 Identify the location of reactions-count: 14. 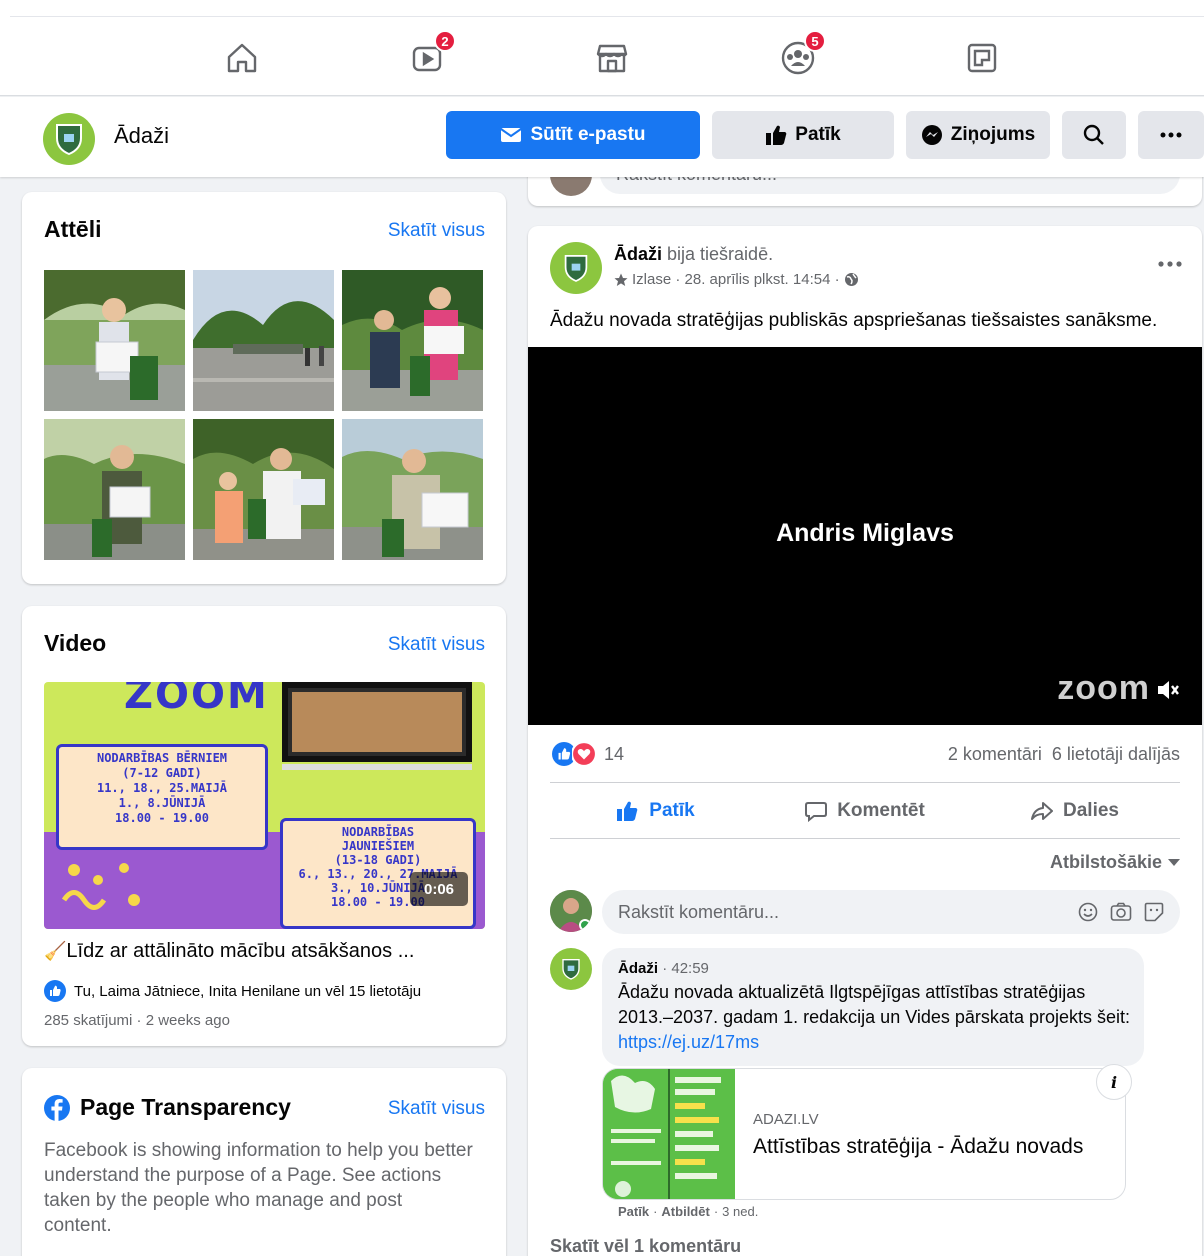
(614, 753).